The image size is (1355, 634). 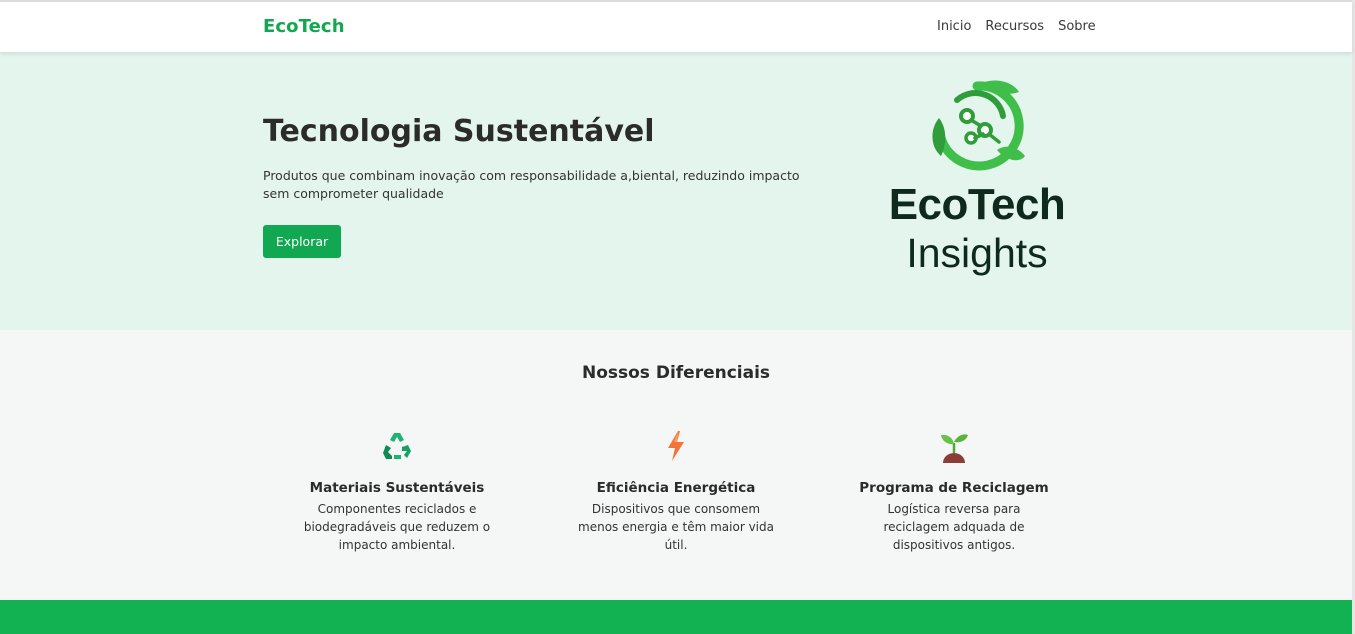 What do you see at coordinates (459, 131) in the screenshot?
I see `hero-title: Tecnologia Sustentável` at bounding box center [459, 131].